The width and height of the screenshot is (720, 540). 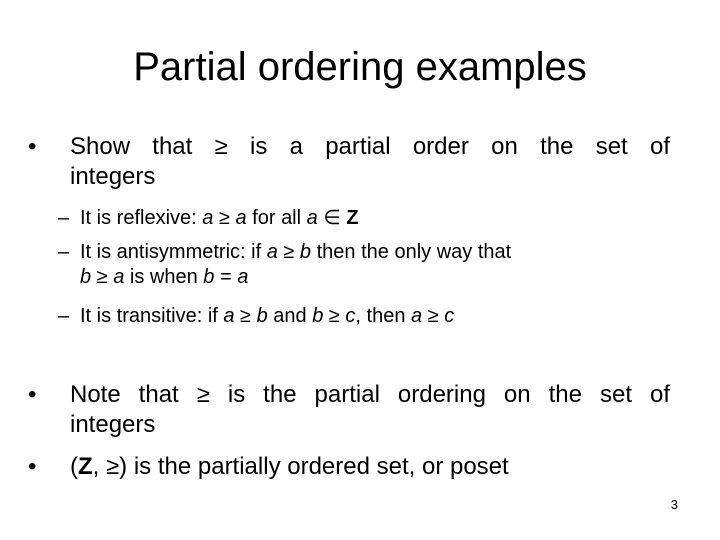 What do you see at coordinates (290, 316) in the screenshot?
I see `text: and` at bounding box center [290, 316].